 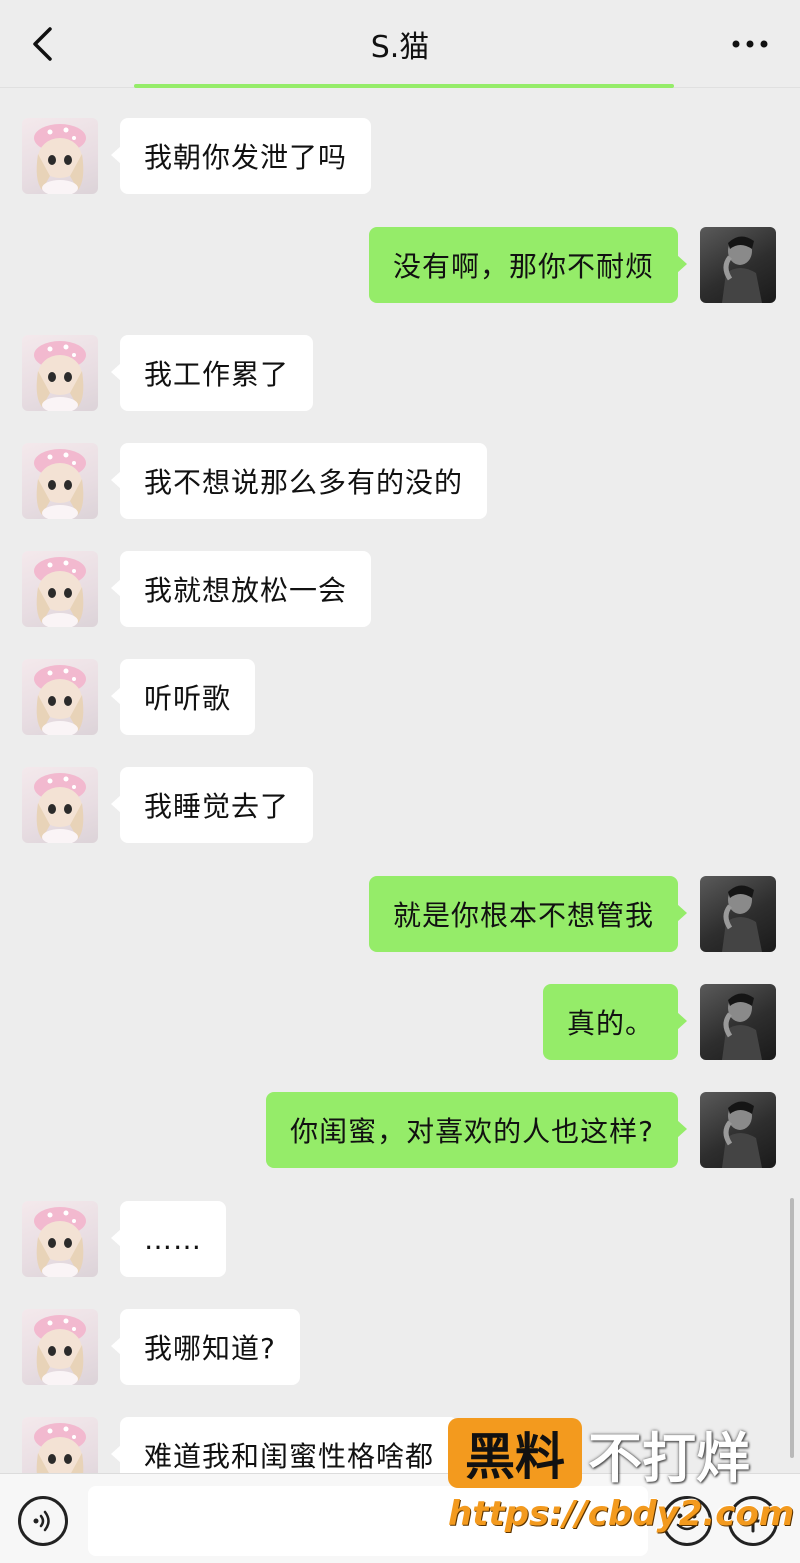 I want to click on chevron-left-icon, so click(x=42, y=44).